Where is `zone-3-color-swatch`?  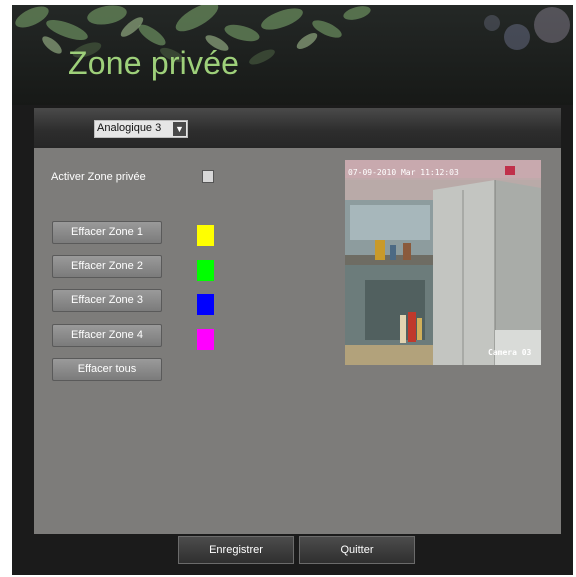
zone-3-color-swatch is located at coordinates (205, 304).